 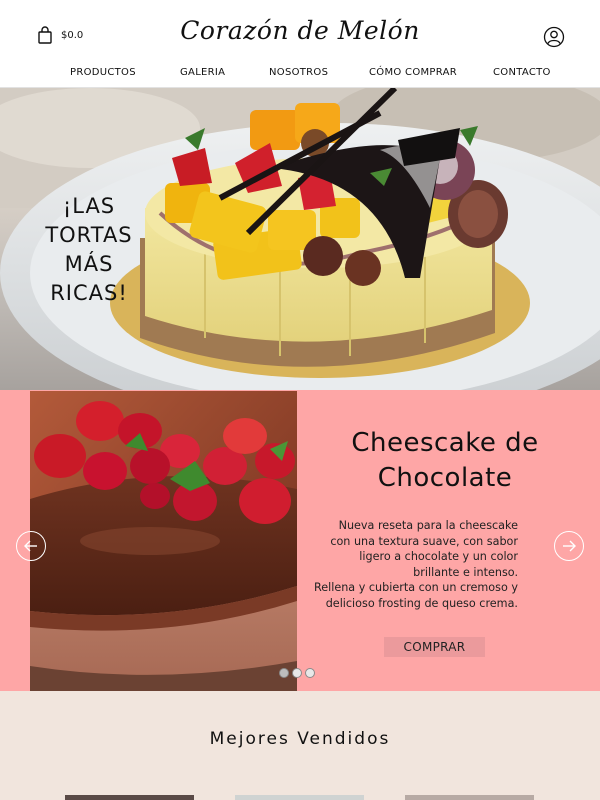 What do you see at coordinates (413, 72) in the screenshot?
I see `nav-item-como-comprar: CÓMO COMPRAR` at bounding box center [413, 72].